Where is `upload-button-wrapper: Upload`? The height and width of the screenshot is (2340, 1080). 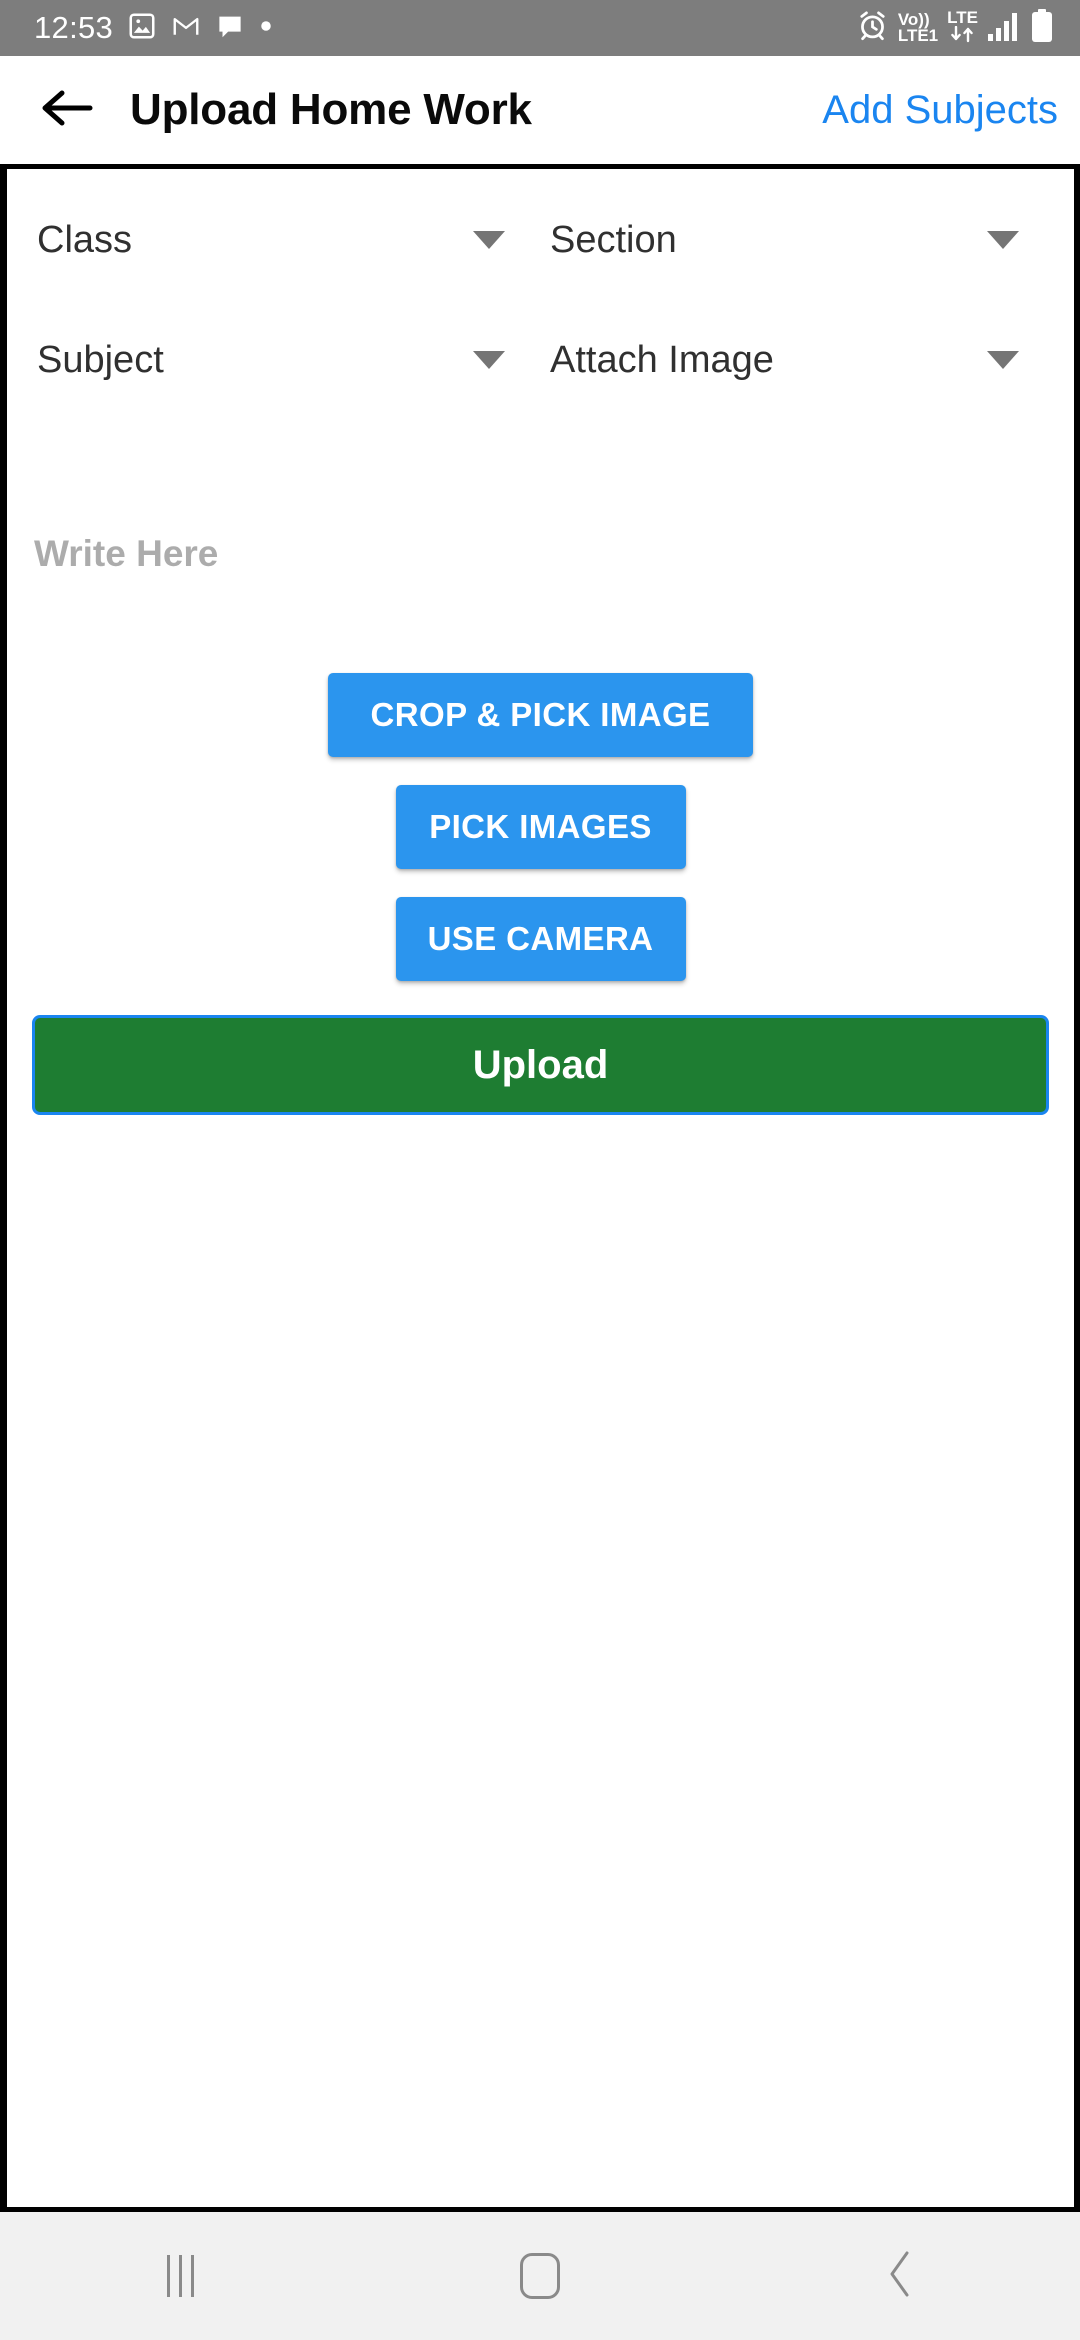 upload-button-wrapper: Upload is located at coordinates (540, 1065).